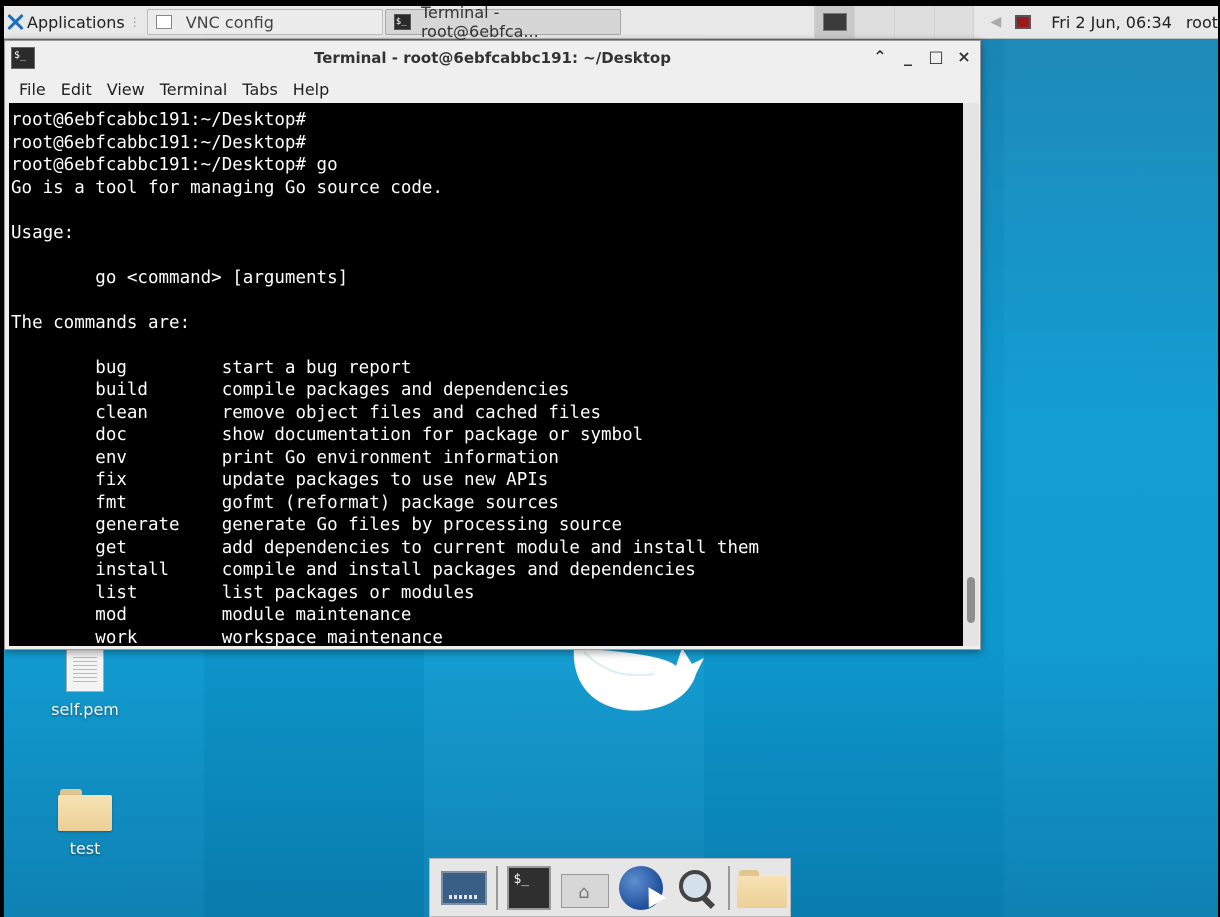 The height and width of the screenshot is (917, 1220). Describe the element at coordinates (971, 600) in the screenshot. I see `scrollbar-thumb` at that location.